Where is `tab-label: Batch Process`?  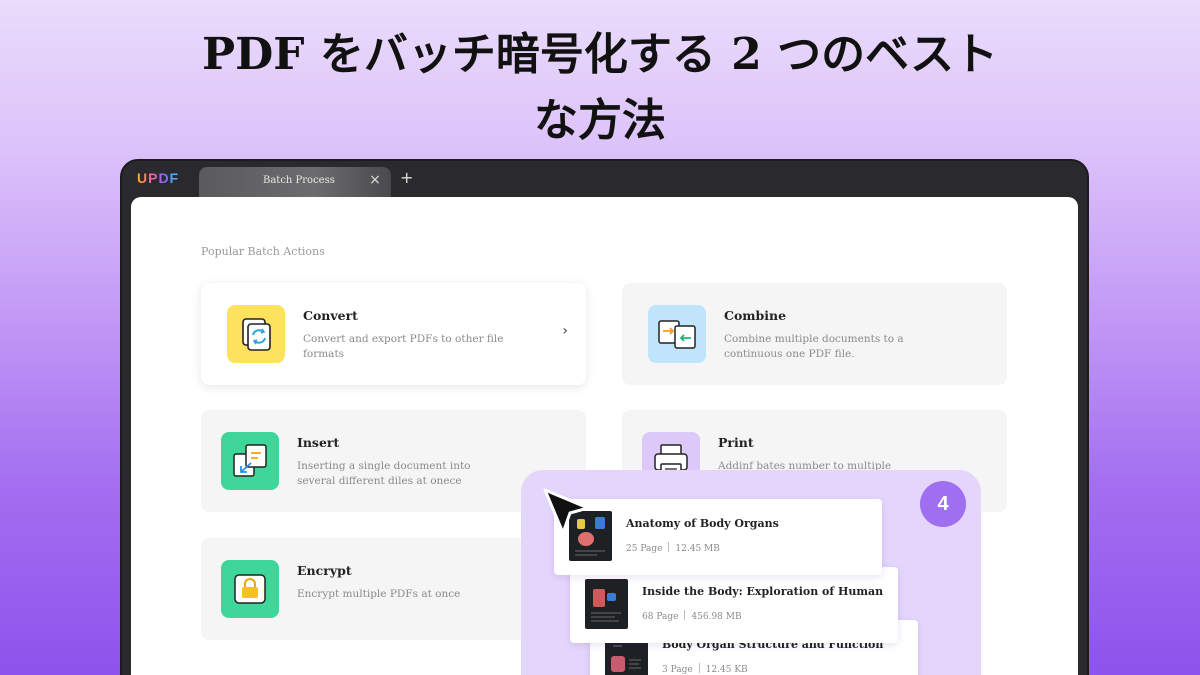
tab-label: Batch Process is located at coordinates (299, 180).